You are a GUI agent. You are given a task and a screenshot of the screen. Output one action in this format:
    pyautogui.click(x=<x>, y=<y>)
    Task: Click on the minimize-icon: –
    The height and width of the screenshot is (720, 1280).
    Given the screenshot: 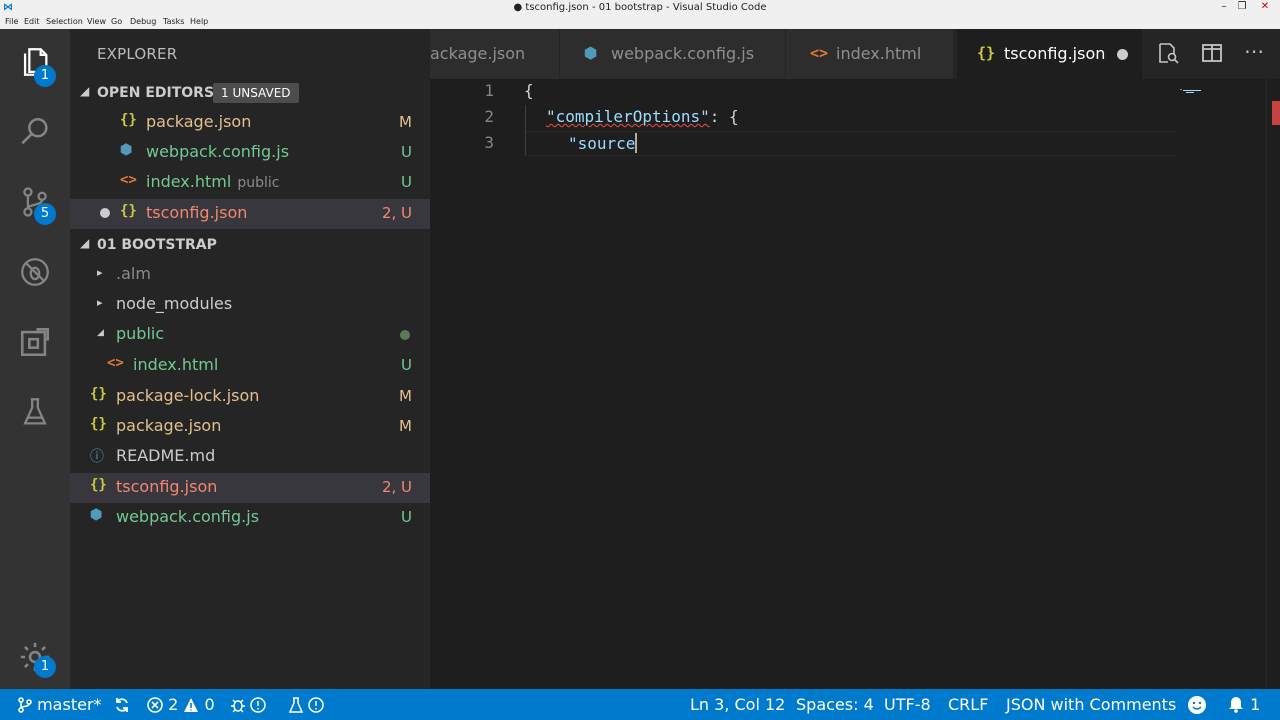 What is the action you would take?
    pyautogui.click(x=1224, y=8)
    